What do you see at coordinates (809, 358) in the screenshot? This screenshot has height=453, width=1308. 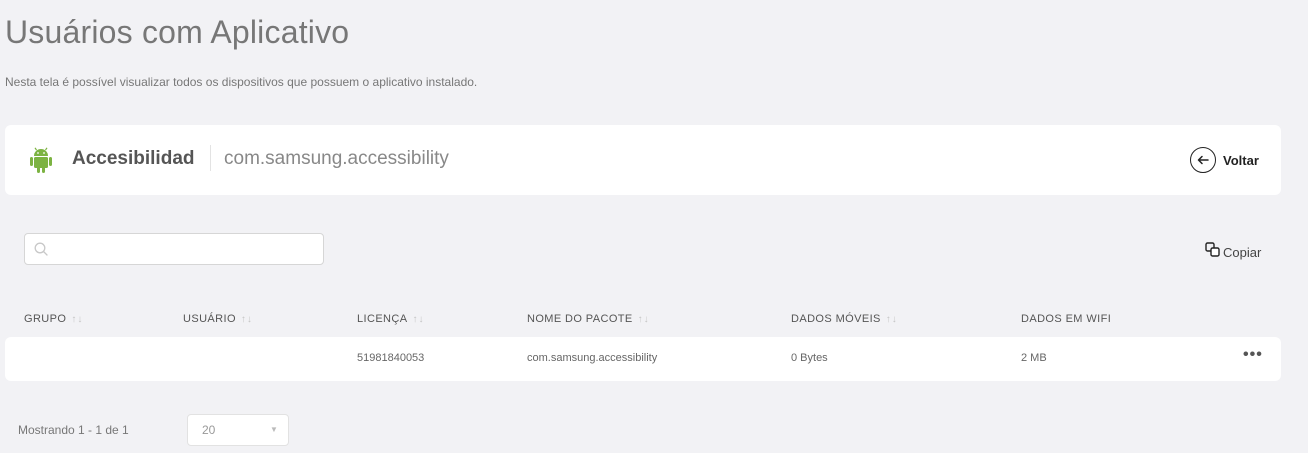 I see `cell-dados-moveis: 0 Bytes` at bounding box center [809, 358].